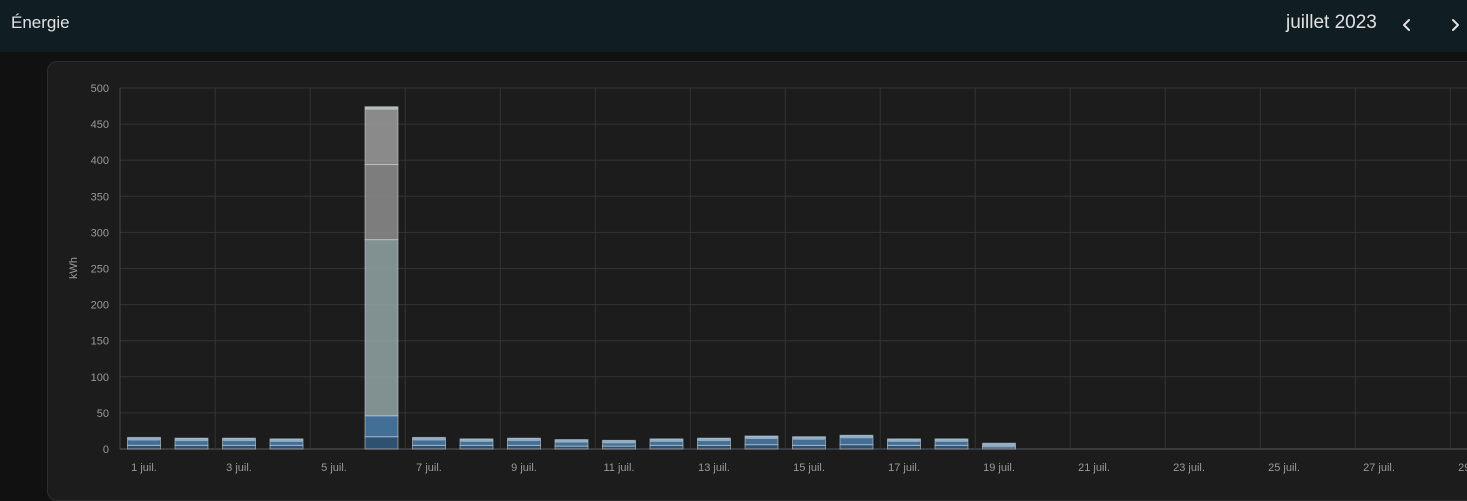 This screenshot has height=501, width=1467. I want to click on x-tick-label: 1 juil., so click(144, 468).